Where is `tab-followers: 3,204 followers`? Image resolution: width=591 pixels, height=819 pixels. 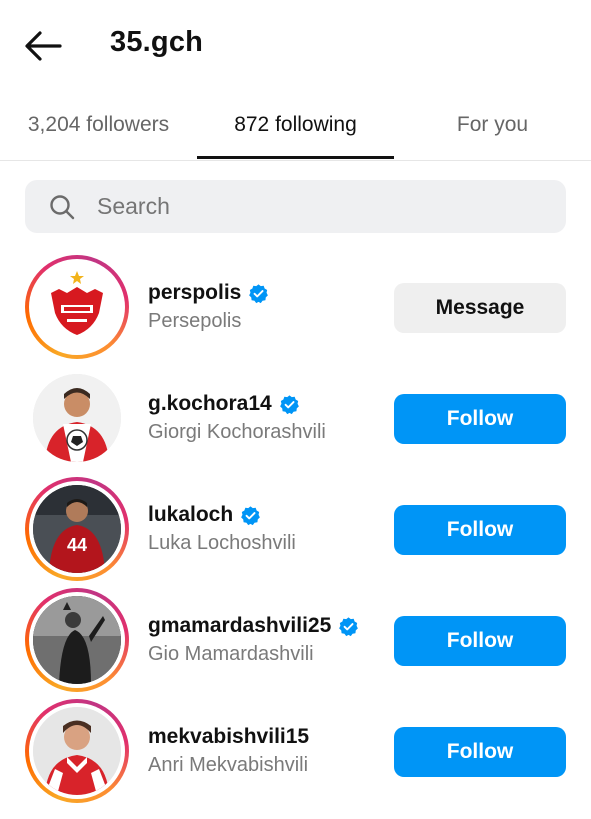
tab-followers: 3,204 followers is located at coordinates (98, 125).